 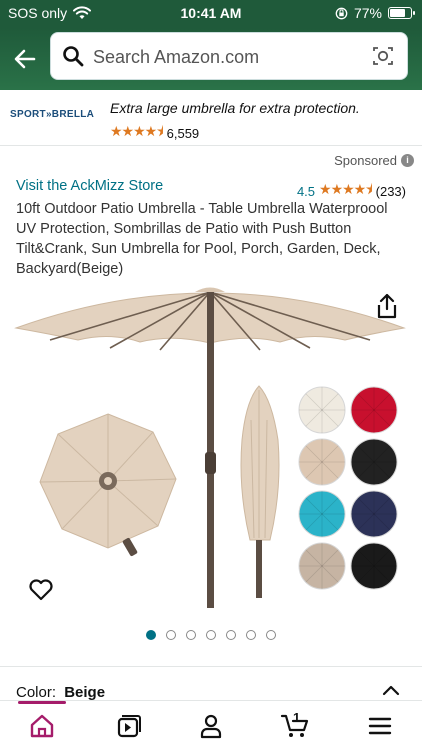 I want to click on heart-icon, so click(x=41, y=590).